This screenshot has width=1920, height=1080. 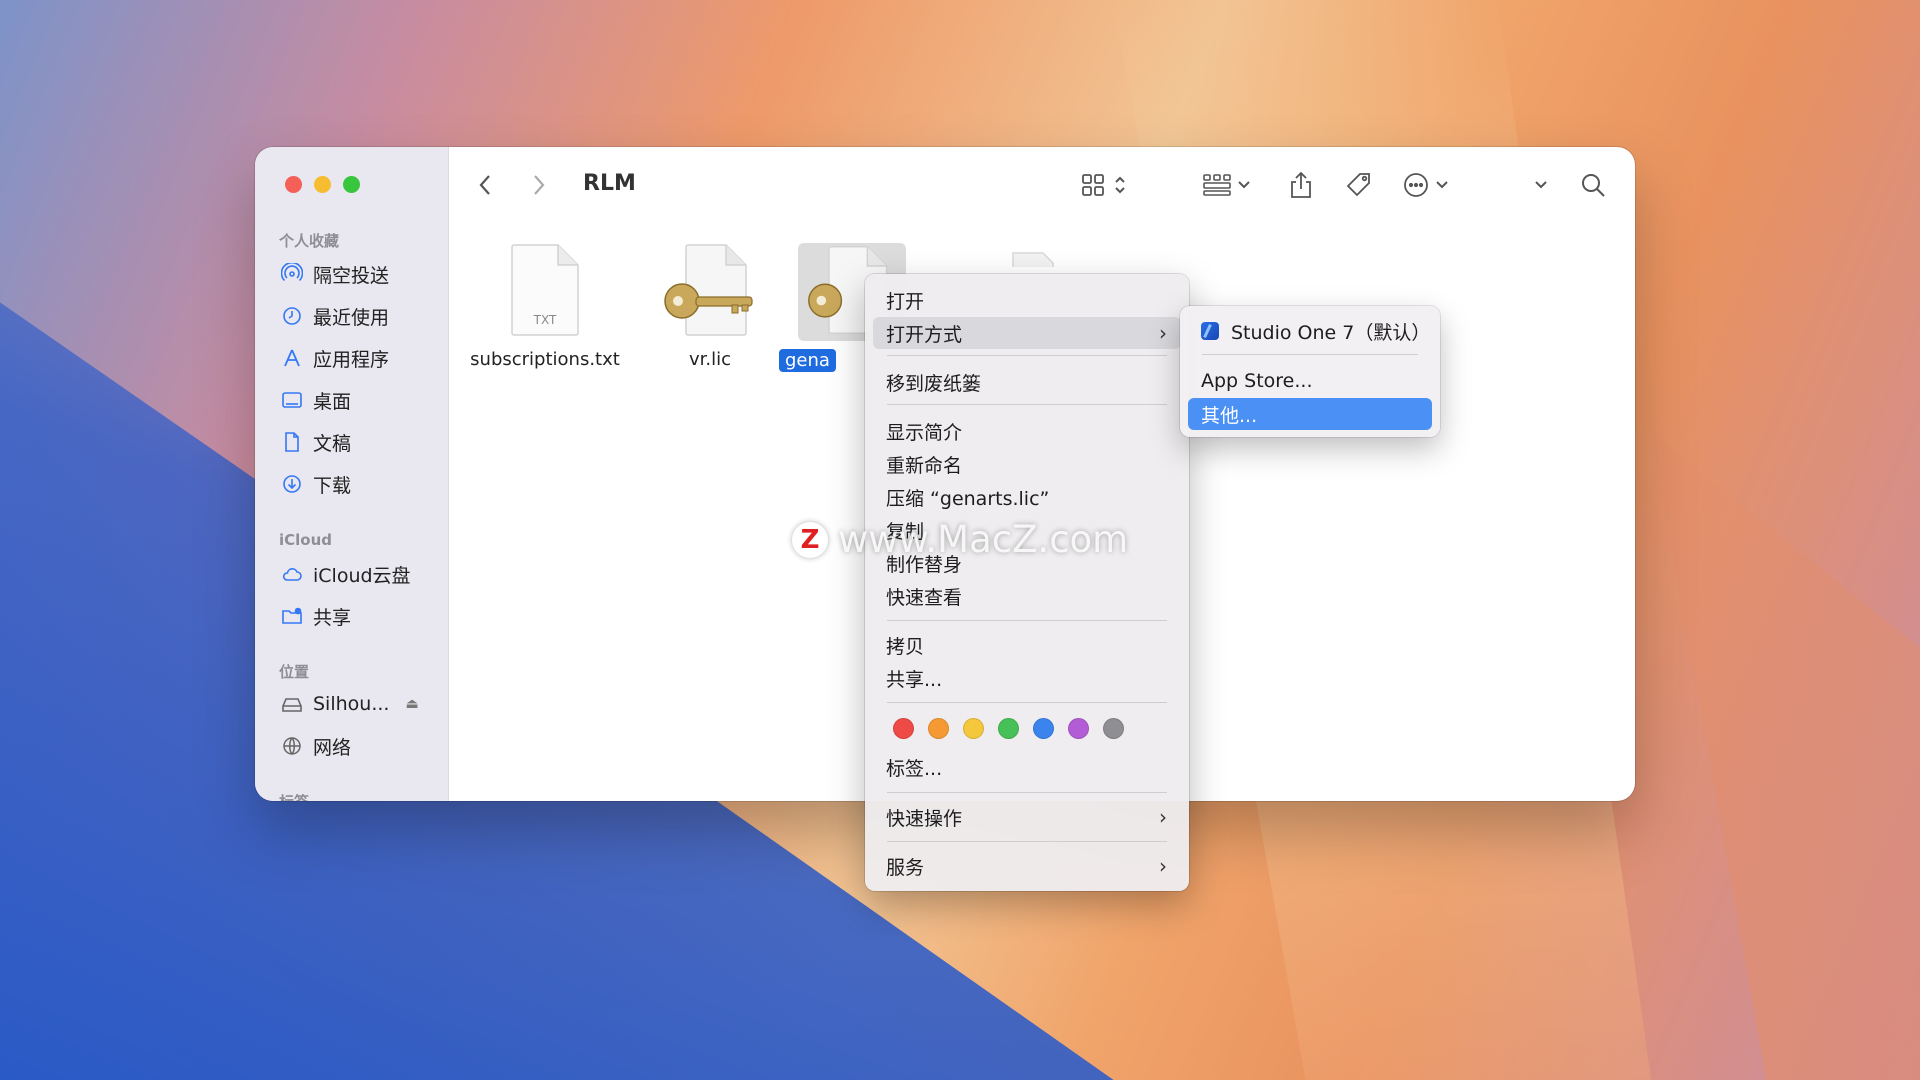 What do you see at coordinates (1113, 728) in the screenshot?
I see `tag-color-gray` at bounding box center [1113, 728].